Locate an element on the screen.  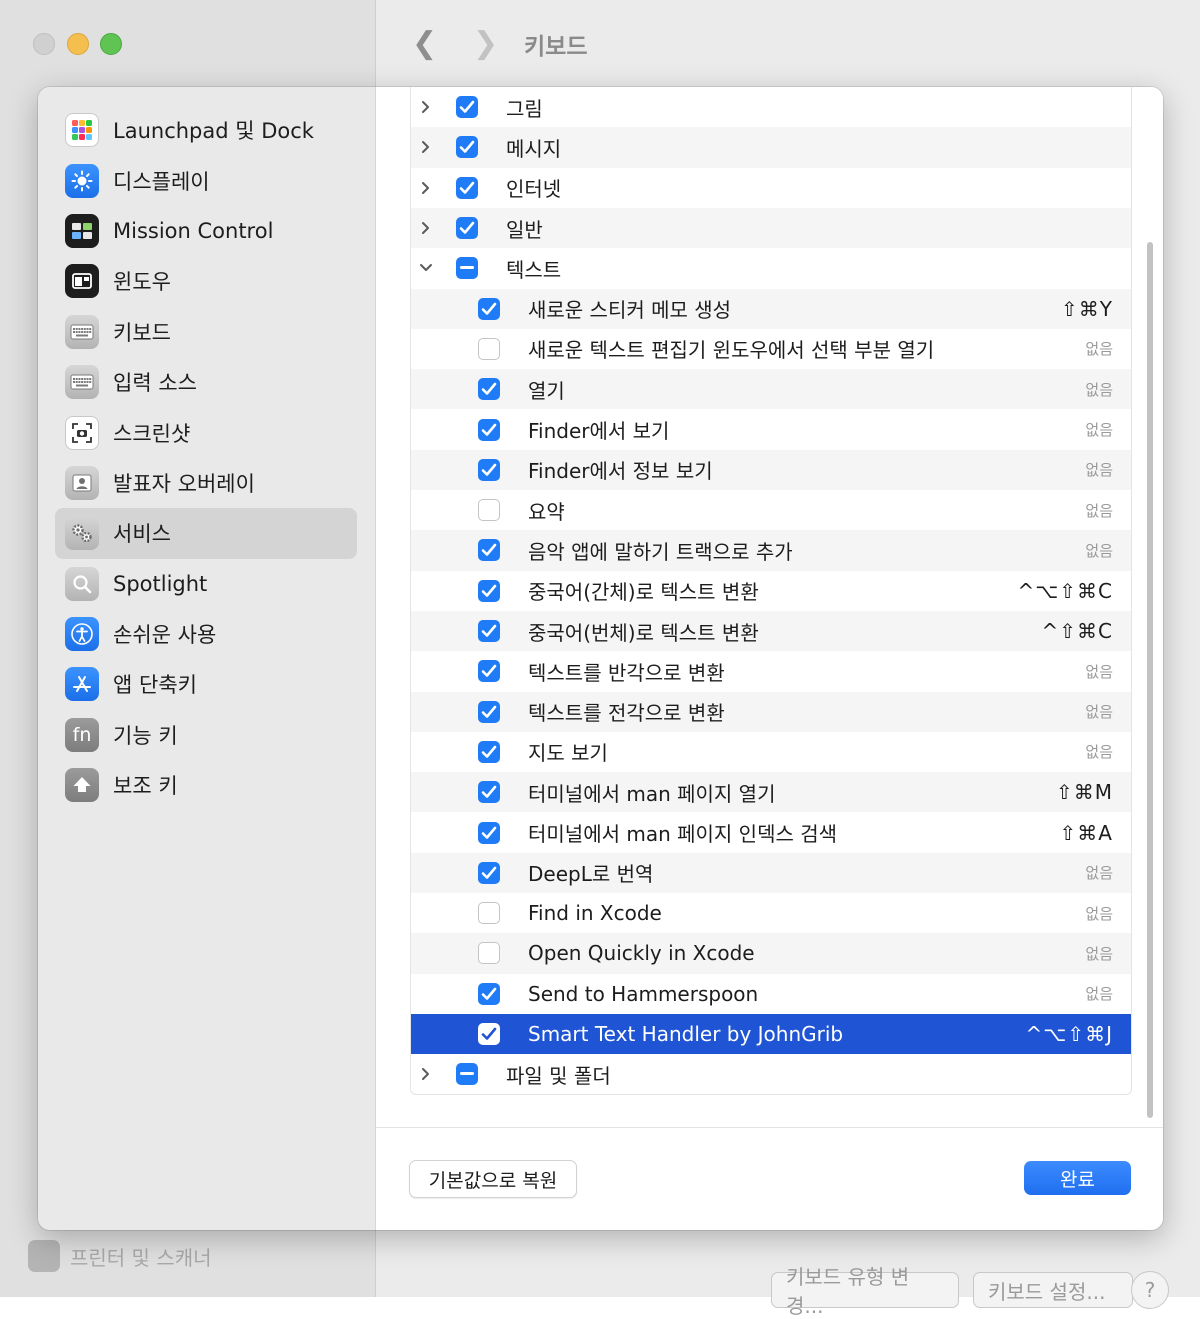
service-row: 터미널에서 man 페이지 열기 ⇧⌘M is located at coordinates (771, 792).